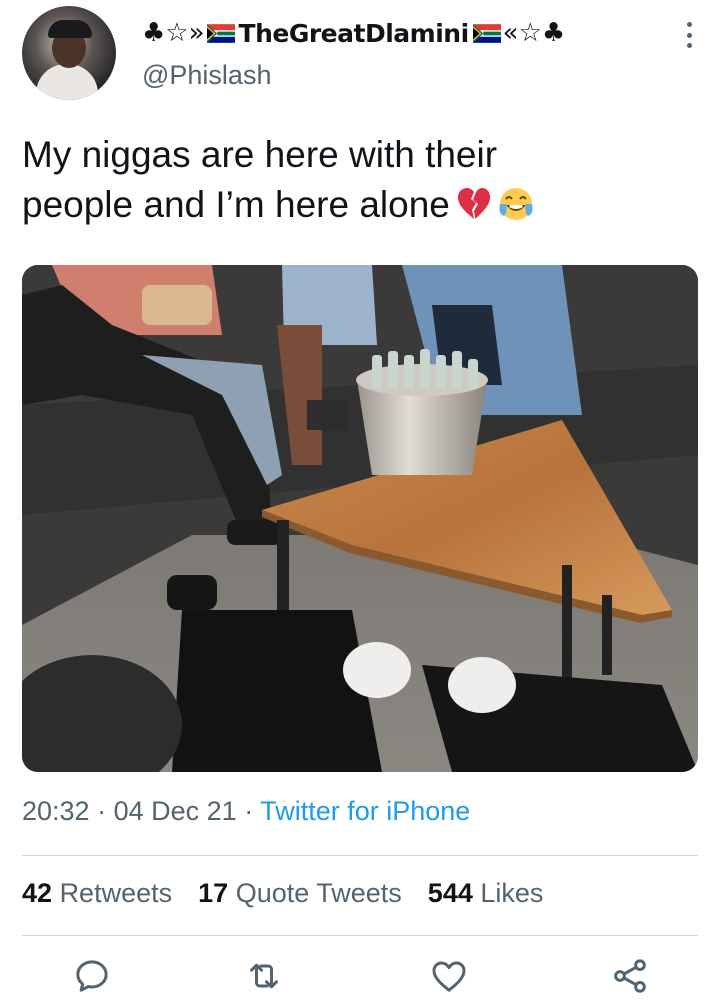  I want to click on tweet-timestamp: 20:32 · 04 Dec 21 · Twitter for iPhone, so click(246, 811).